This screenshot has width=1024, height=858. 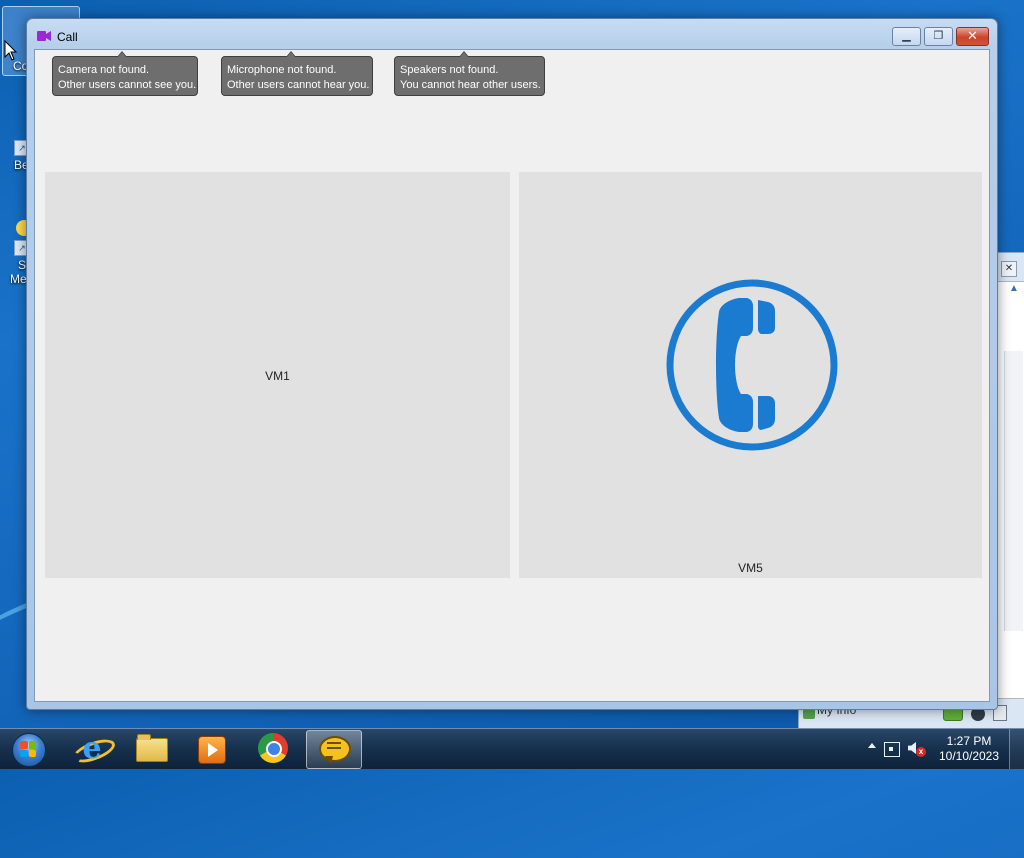 What do you see at coordinates (752, 365) in the screenshot?
I see `phone-icon` at bounding box center [752, 365].